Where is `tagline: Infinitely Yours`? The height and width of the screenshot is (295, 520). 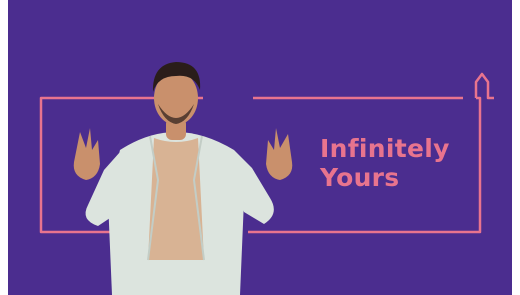 tagline: Infinitely Yours is located at coordinates (385, 163).